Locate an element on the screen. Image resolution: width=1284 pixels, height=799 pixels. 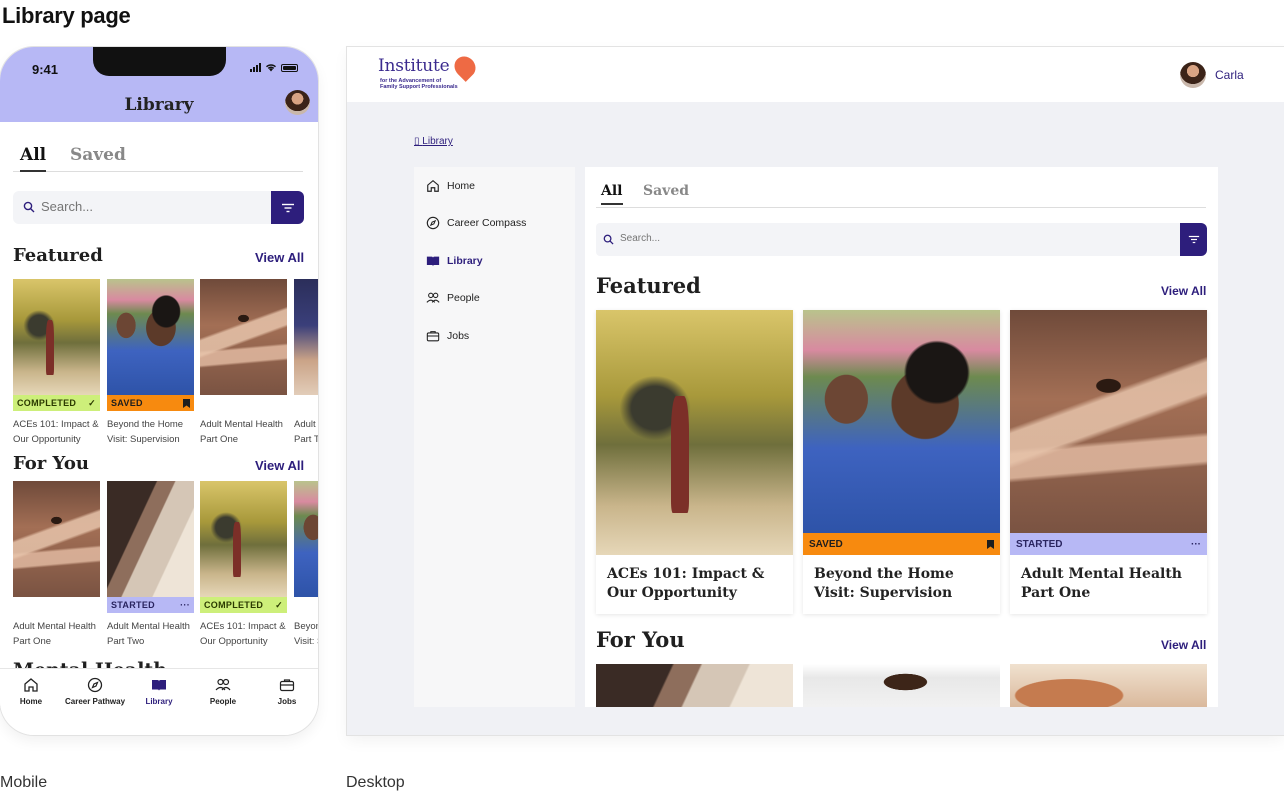
breadcrumb: ▯ Library is located at coordinates (433, 141).